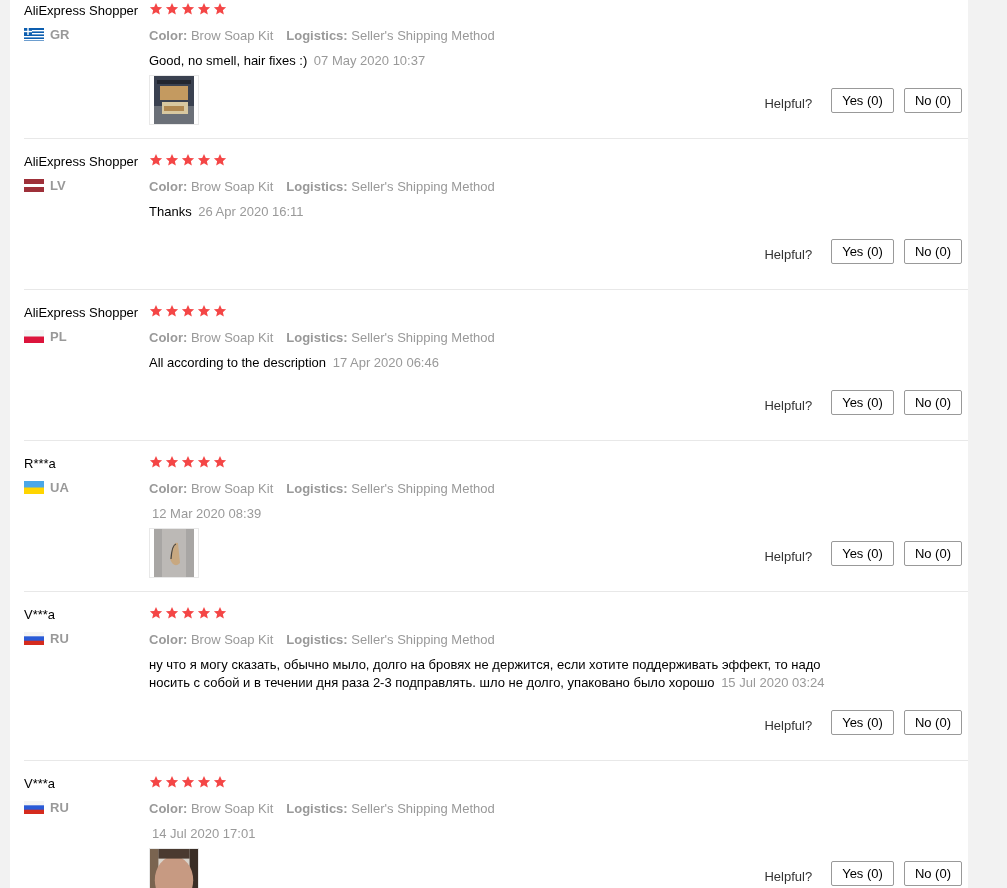 The width and height of the screenshot is (1007, 888). What do you see at coordinates (487, 674) in the screenshot?
I see `review-text: ну что я могу сказать, обычно мыло, долго на бровях не держится, если хотите поддерживать эффект, то надо носить с собой и в течении дня раза 2-3 подправлять. шло не долго, упаковано было хорошо 15 Jul 2020 03:24` at bounding box center [487, 674].